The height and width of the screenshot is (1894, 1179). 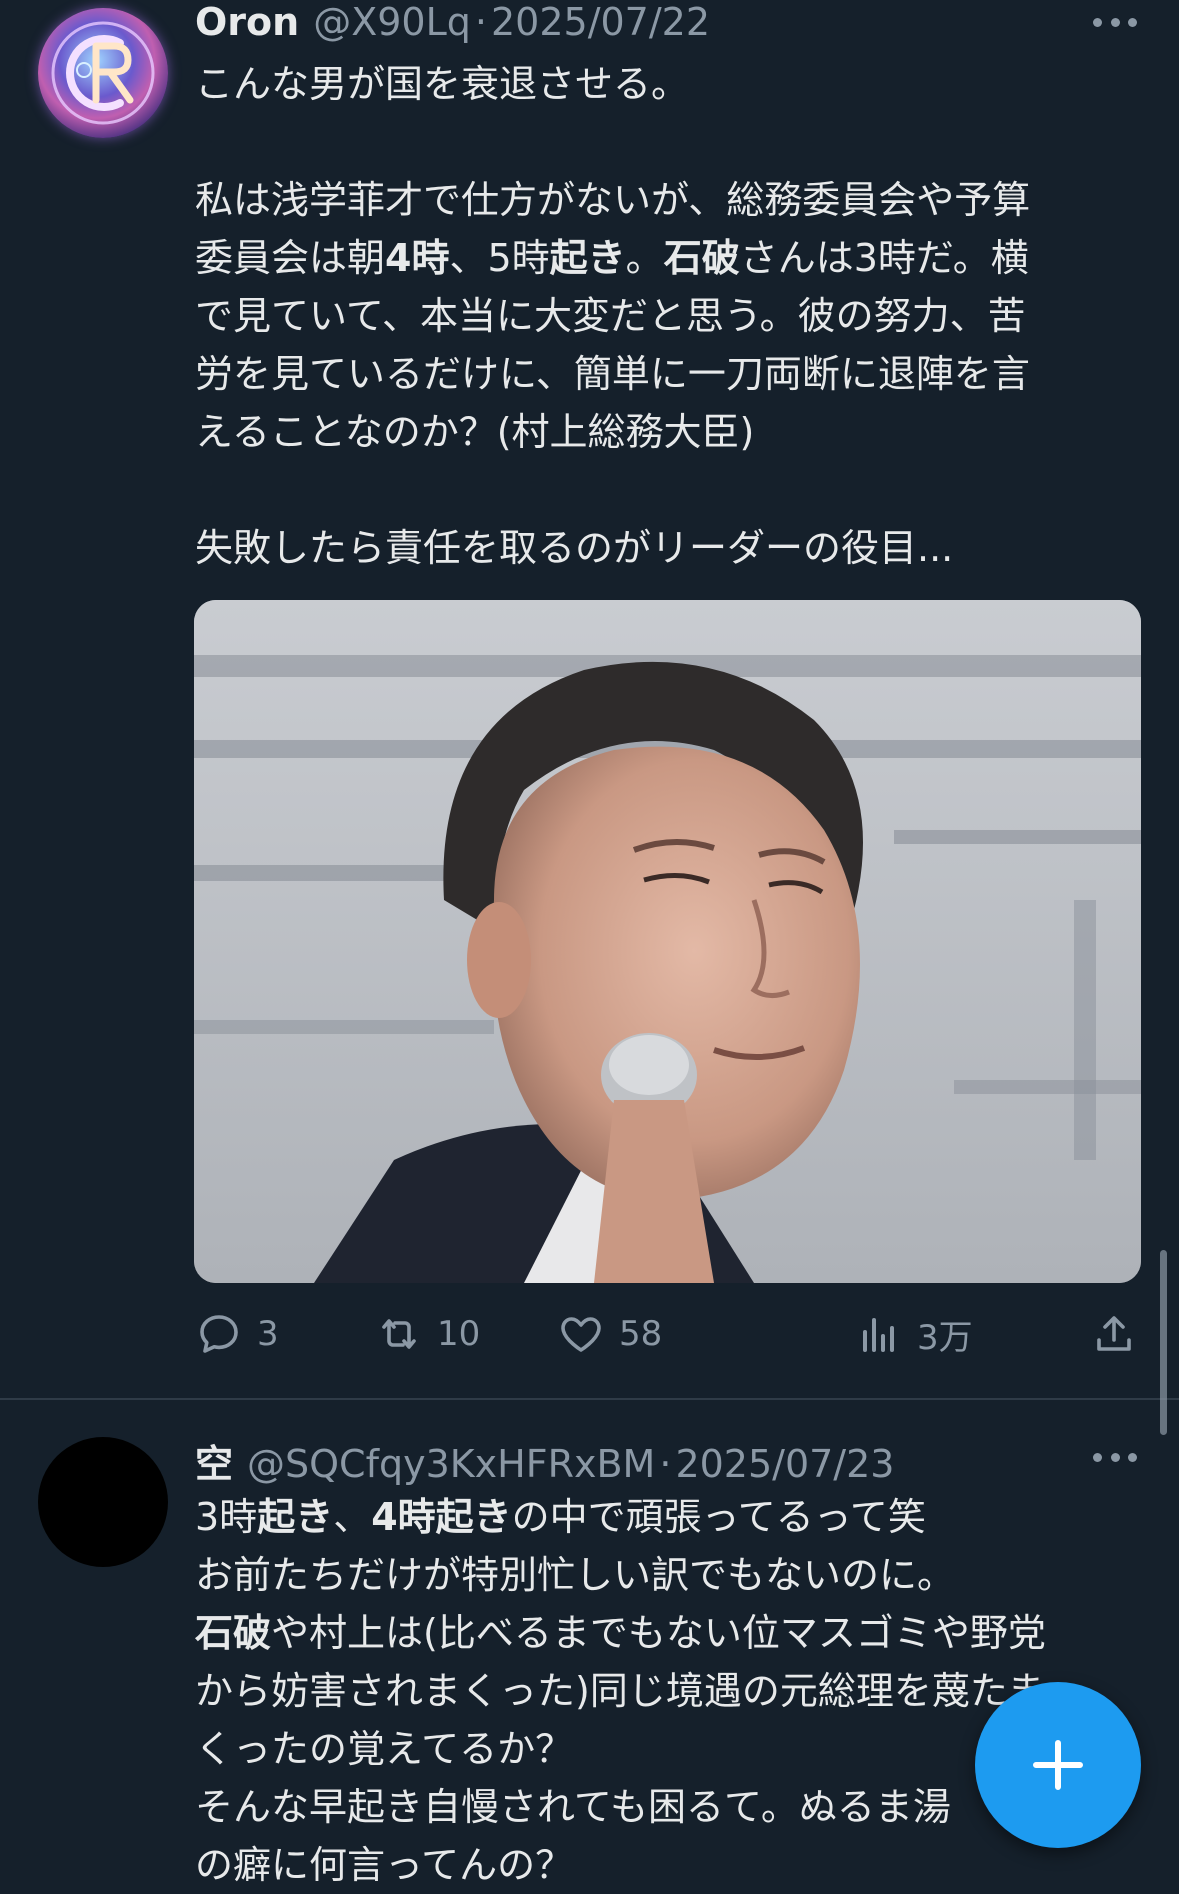 I want to click on plus-icon, so click(x=1058, y=1765).